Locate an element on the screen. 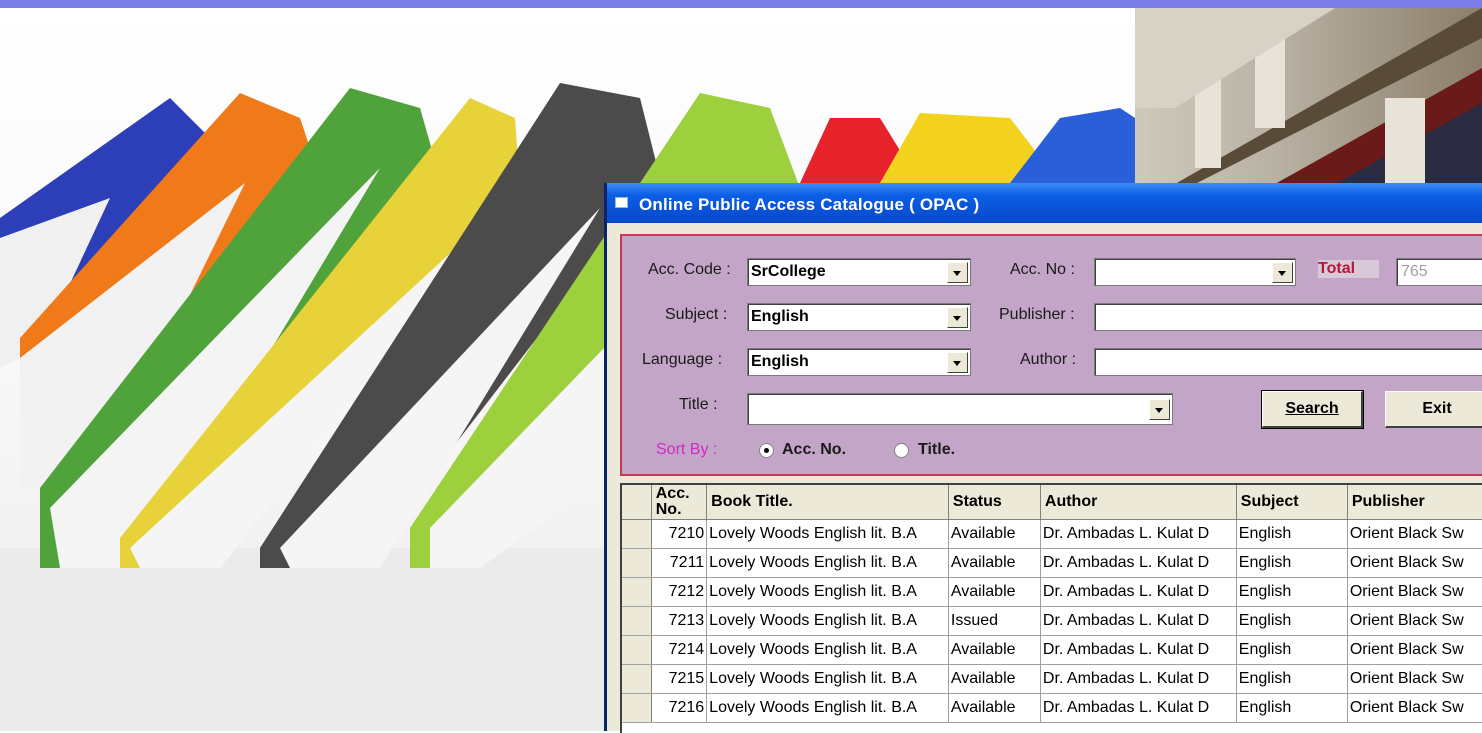 This screenshot has height=733, width=1482. col-header-author: Author is located at coordinates (1138, 502).